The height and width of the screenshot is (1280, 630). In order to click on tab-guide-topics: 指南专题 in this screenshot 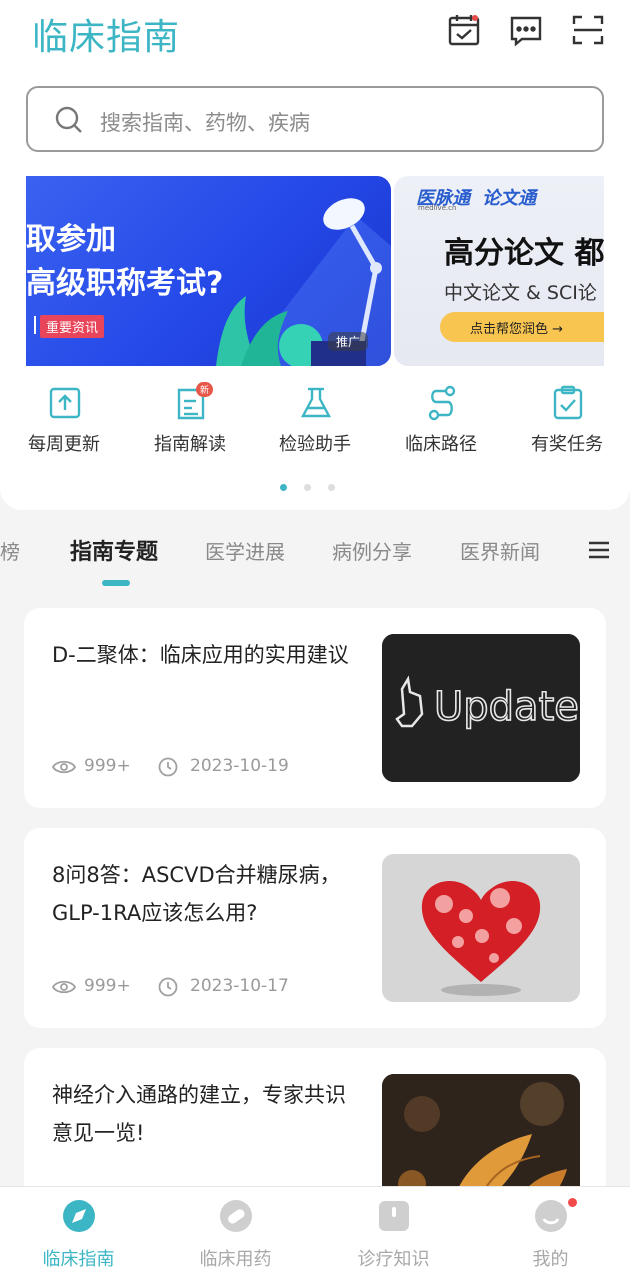, I will do `click(114, 550)`.